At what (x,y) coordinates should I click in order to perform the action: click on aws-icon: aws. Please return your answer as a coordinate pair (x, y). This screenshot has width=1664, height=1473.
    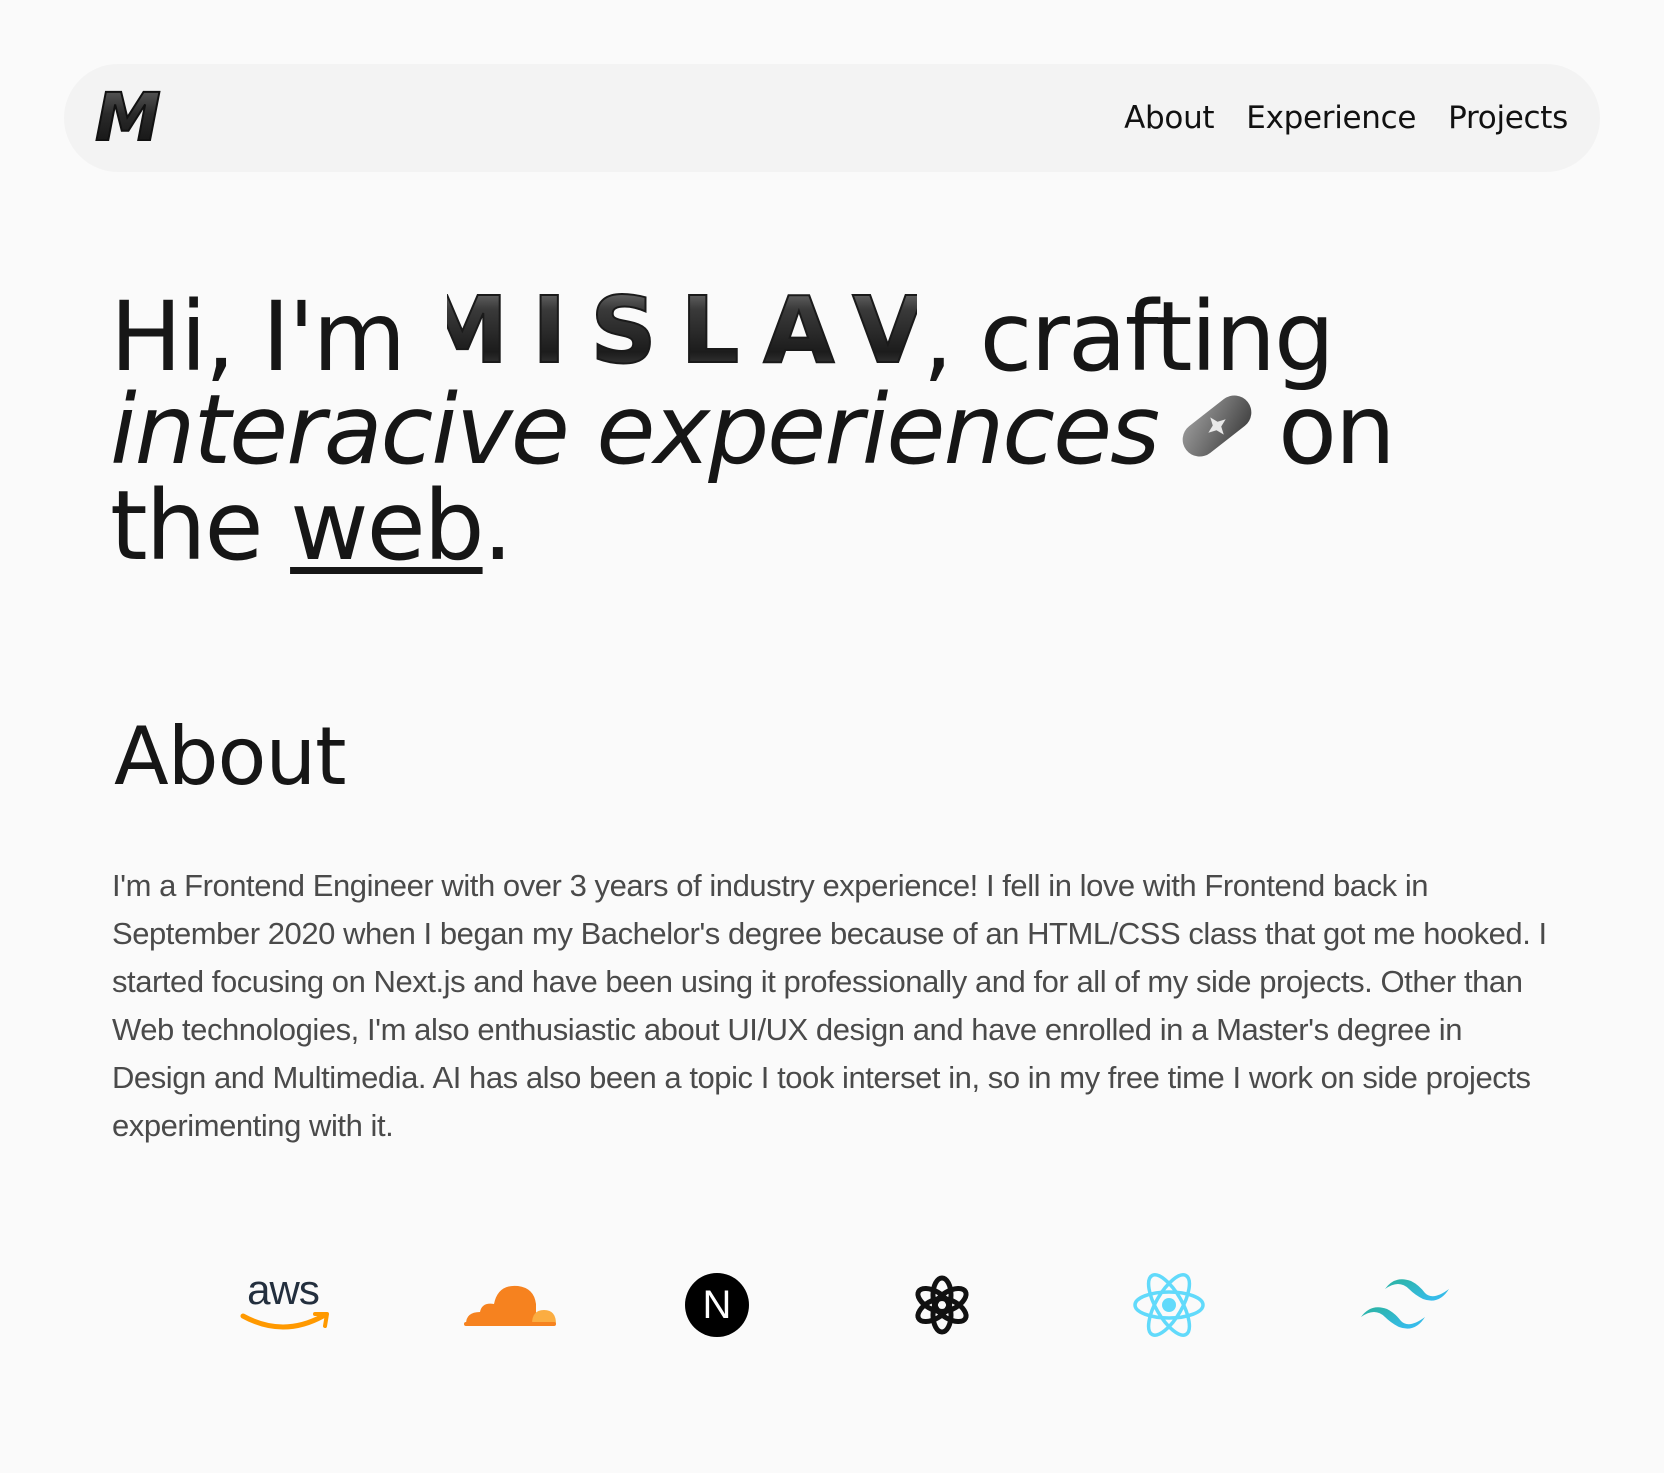
    Looking at the image, I should click on (284, 1300).